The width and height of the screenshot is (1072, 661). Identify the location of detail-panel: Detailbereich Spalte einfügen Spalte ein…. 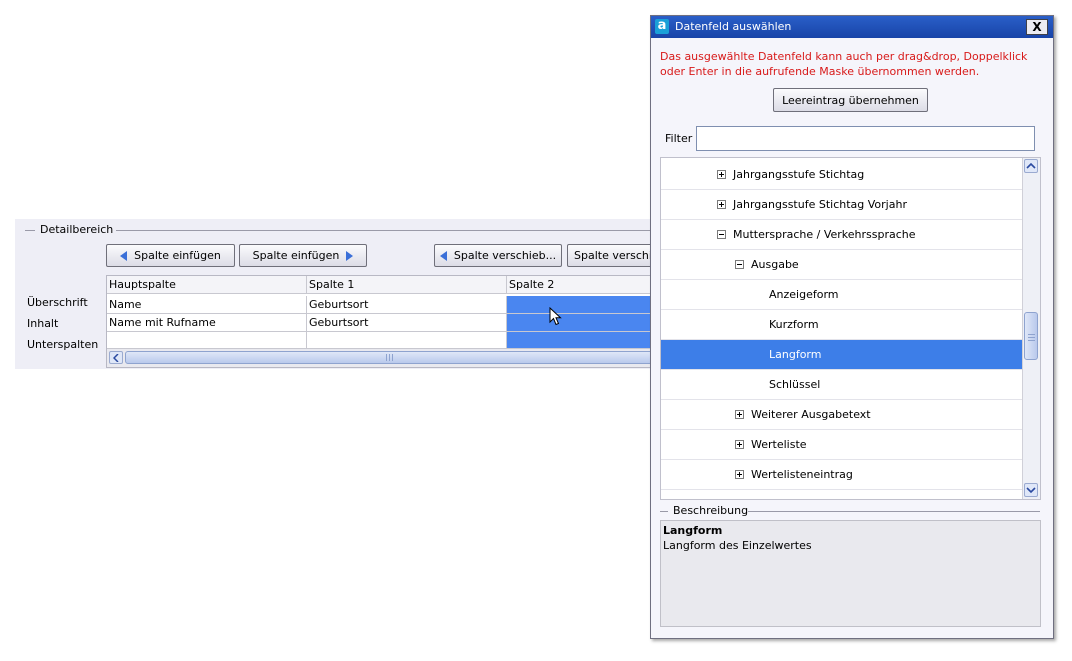
(335, 294).